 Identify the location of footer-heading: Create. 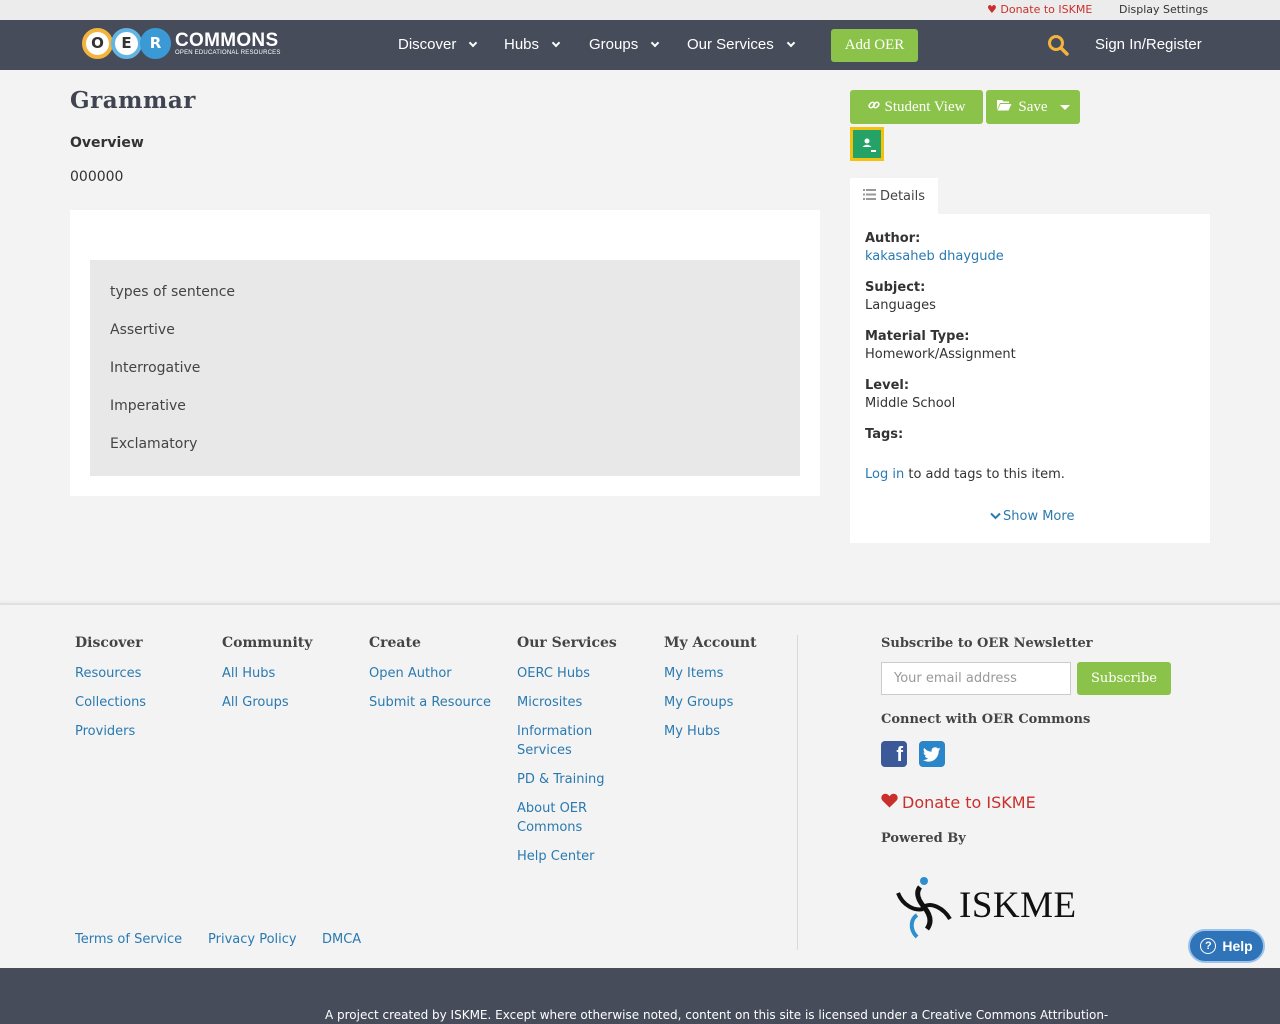
(395, 643).